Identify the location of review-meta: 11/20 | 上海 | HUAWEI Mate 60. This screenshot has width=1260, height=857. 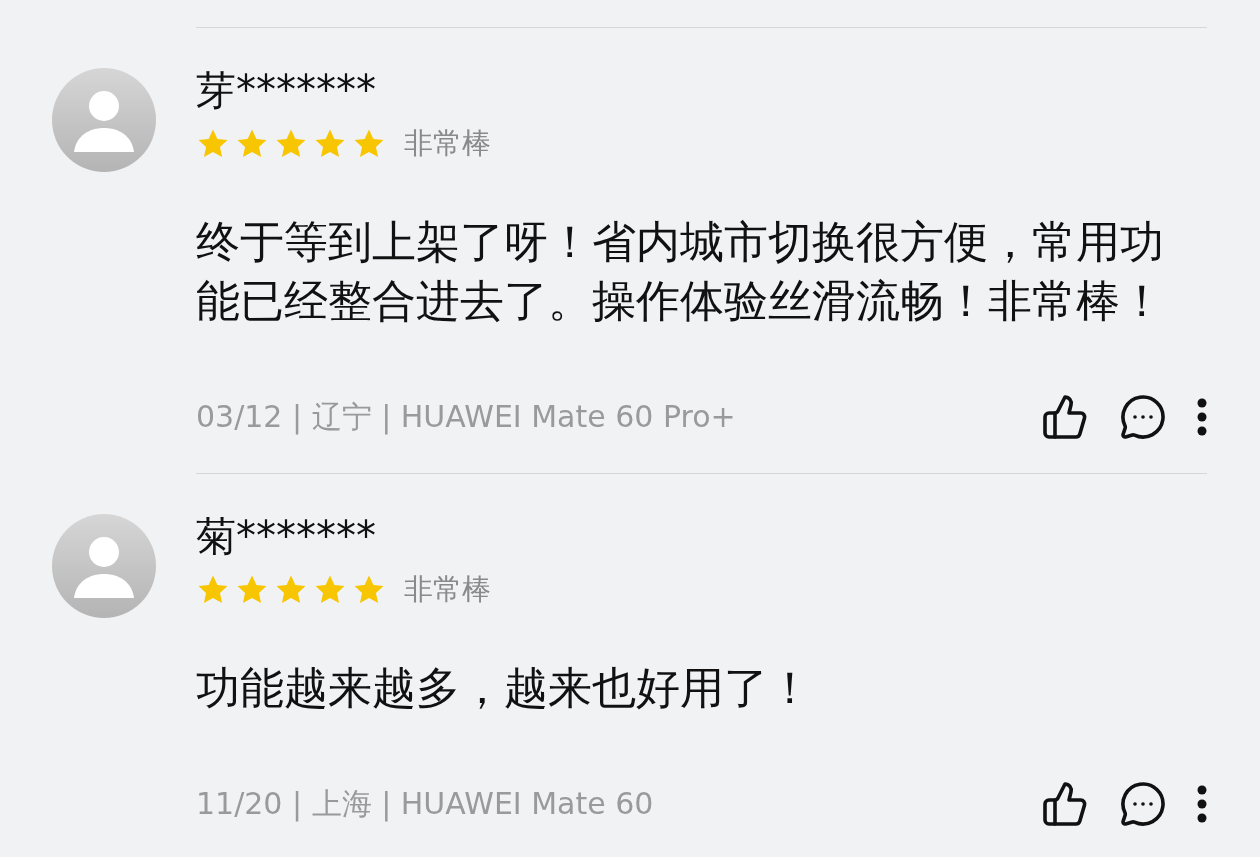
(425, 804).